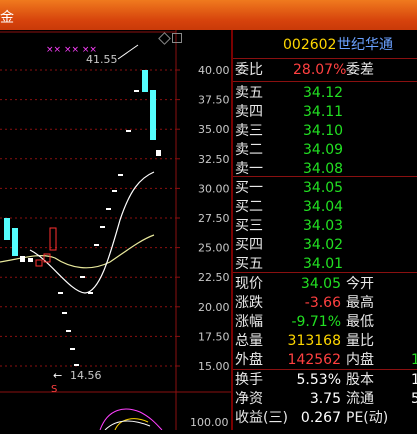  Describe the element at coordinates (325, 70) in the screenshot. I see `weibi-row: 委比 28.07% 委差` at that location.